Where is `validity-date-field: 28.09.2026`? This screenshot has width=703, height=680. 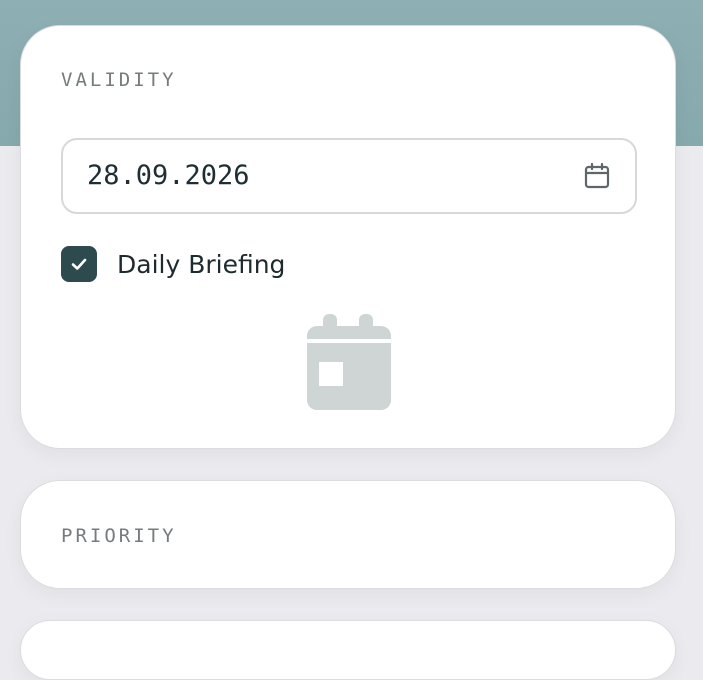 validity-date-field: 28.09.2026 is located at coordinates (349, 176).